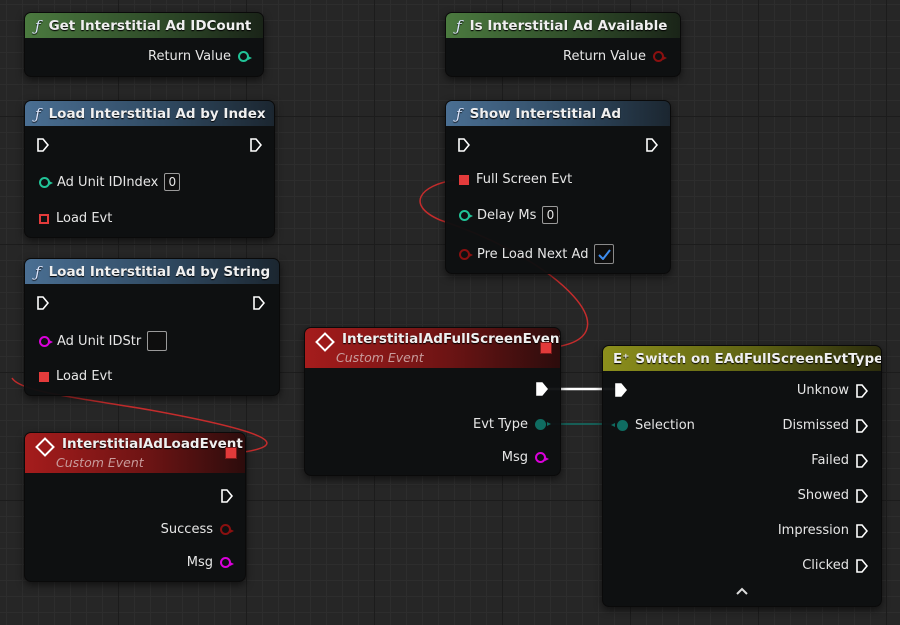 This screenshot has width=900, height=625. I want to click on node-title: Load Interstitial Ad by String, so click(159, 271).